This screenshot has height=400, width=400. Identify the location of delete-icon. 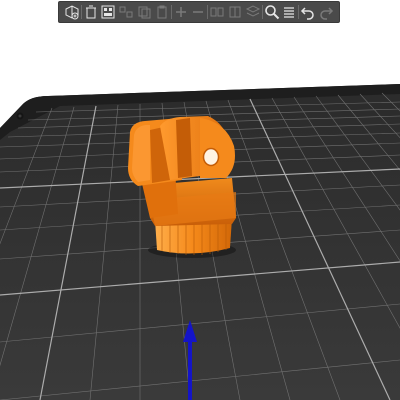
(90, 12).